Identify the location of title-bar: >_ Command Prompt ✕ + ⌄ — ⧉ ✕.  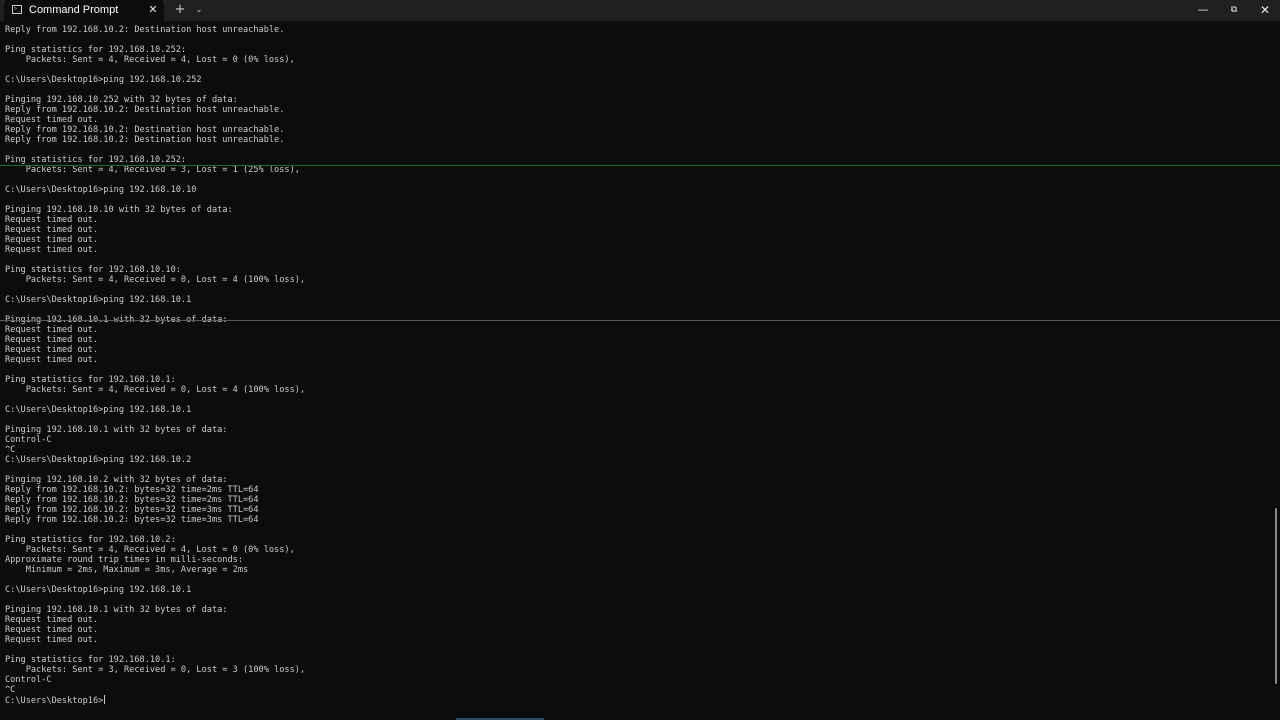
(640, 10).